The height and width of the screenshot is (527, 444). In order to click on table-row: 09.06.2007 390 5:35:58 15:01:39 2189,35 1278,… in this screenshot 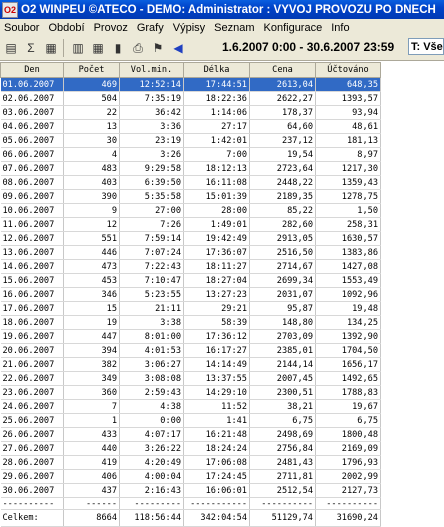, I will do `click(190, 196)`.